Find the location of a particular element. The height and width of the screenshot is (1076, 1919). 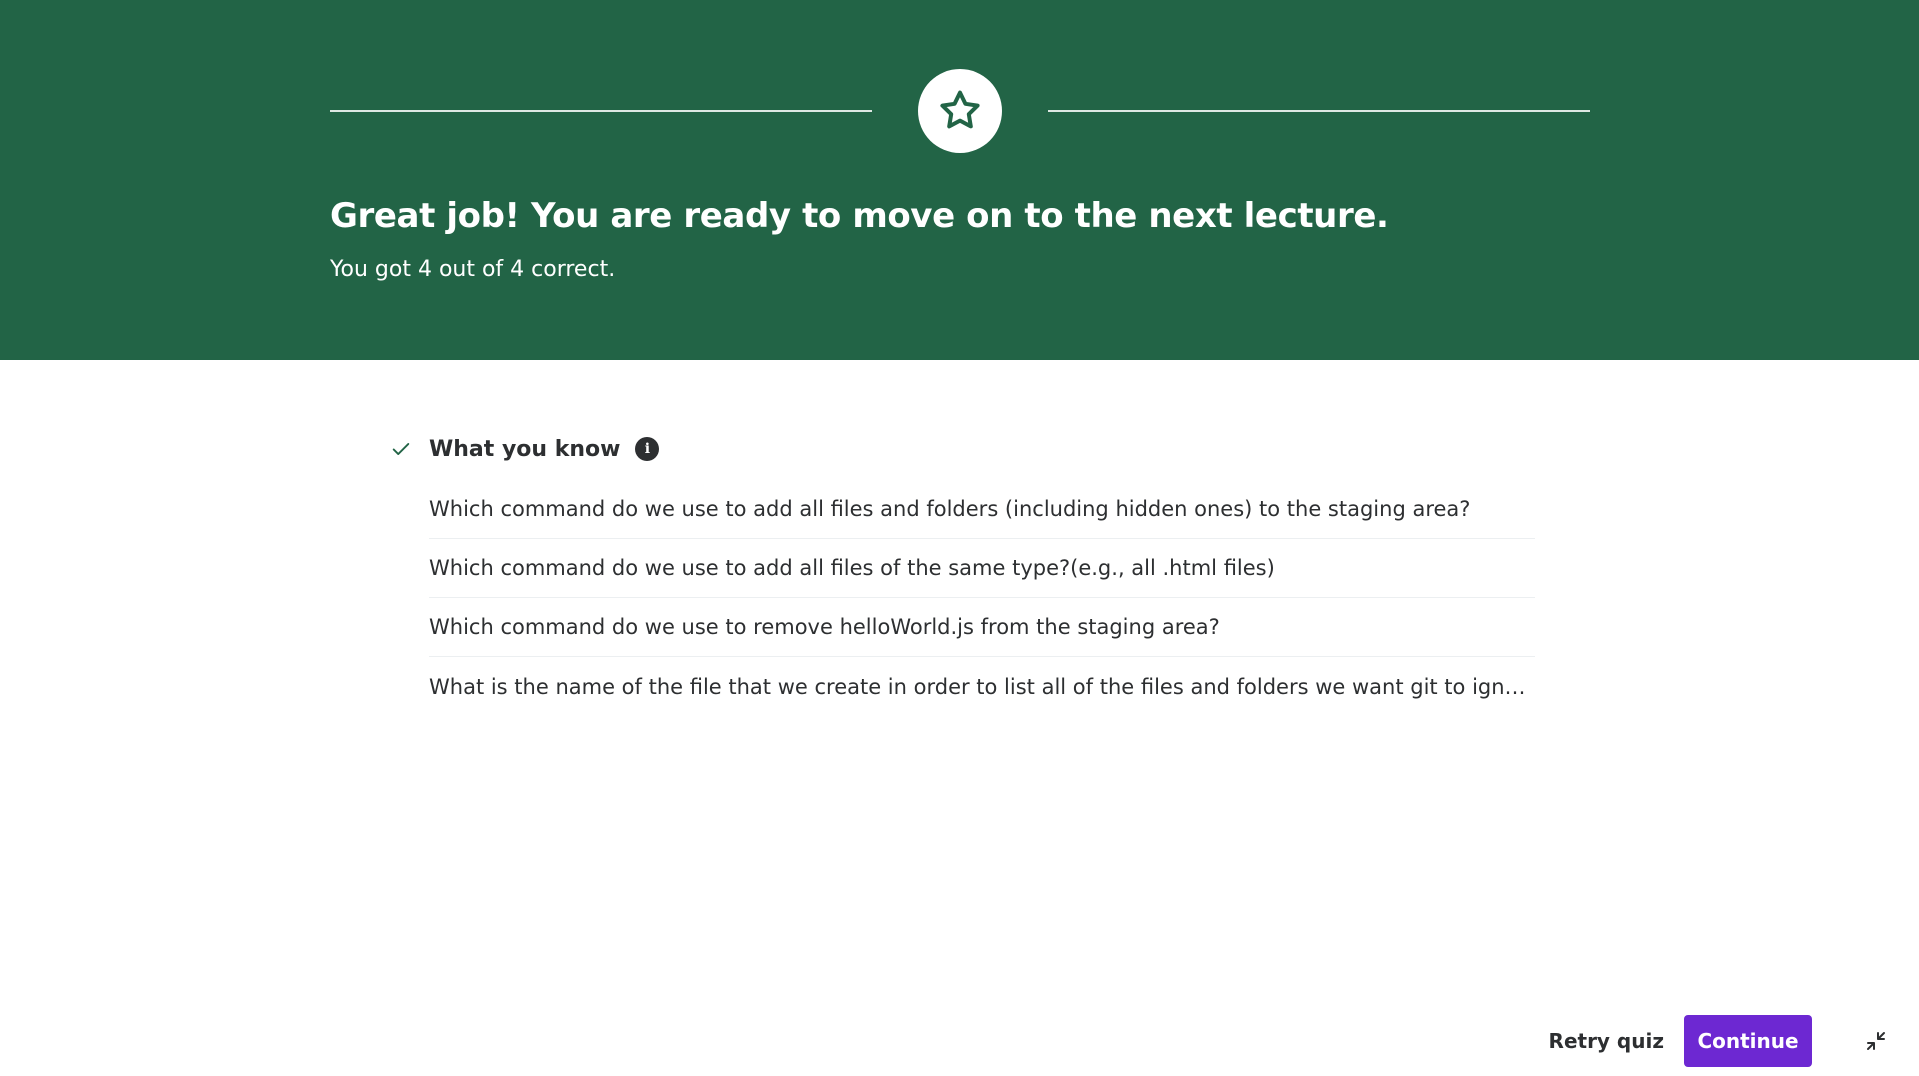

section-title: What you know is located at coordinates (525, 449).